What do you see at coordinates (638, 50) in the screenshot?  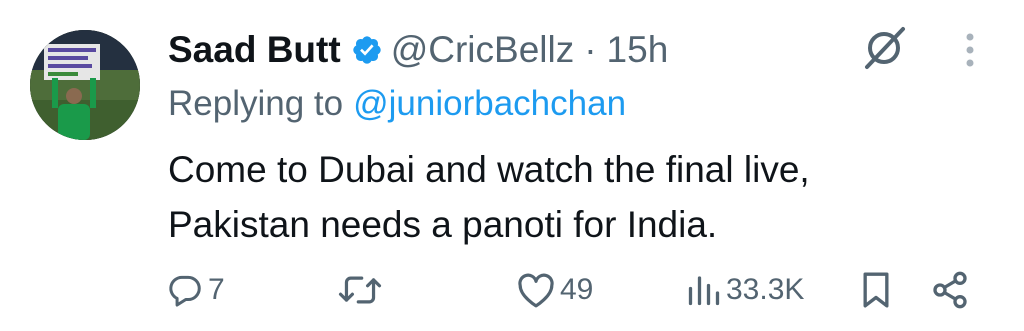 I see `tweet-timestamp: 15h` at bounding box center [638, 50].